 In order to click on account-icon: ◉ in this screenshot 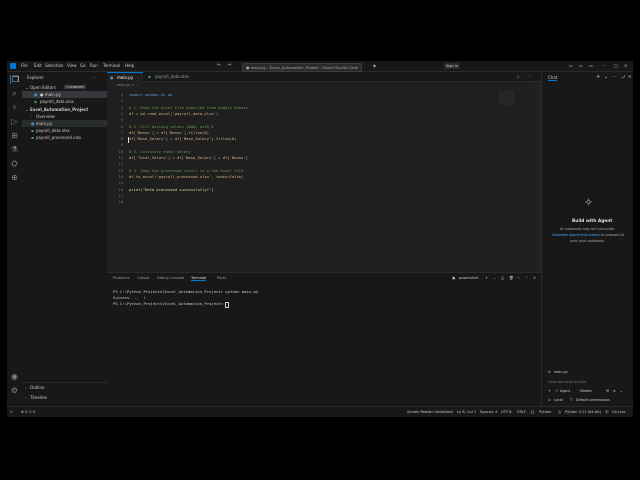, I will do `click(14, 376)`.